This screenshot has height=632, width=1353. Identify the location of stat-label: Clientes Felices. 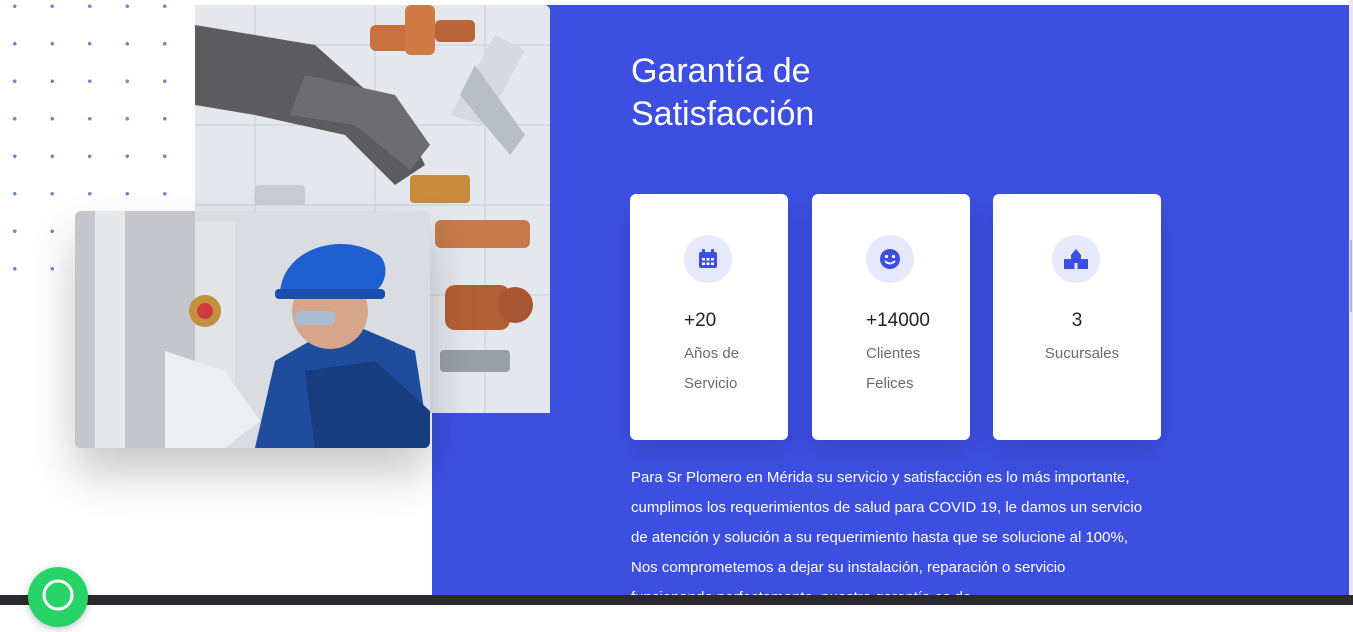
(893, 368).